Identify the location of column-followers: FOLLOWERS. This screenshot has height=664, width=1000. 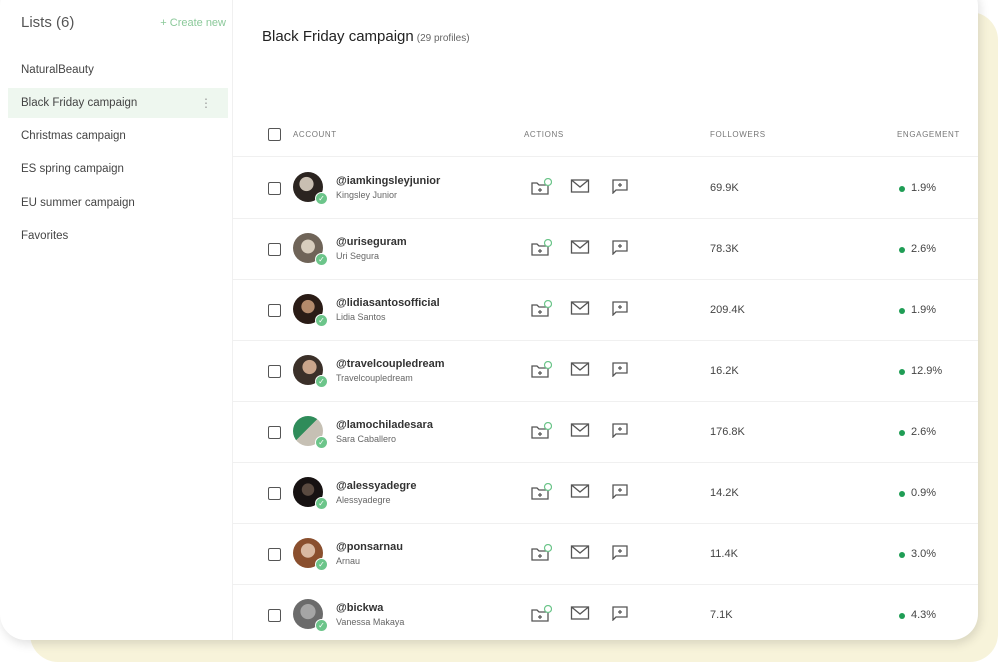
(738, 134).